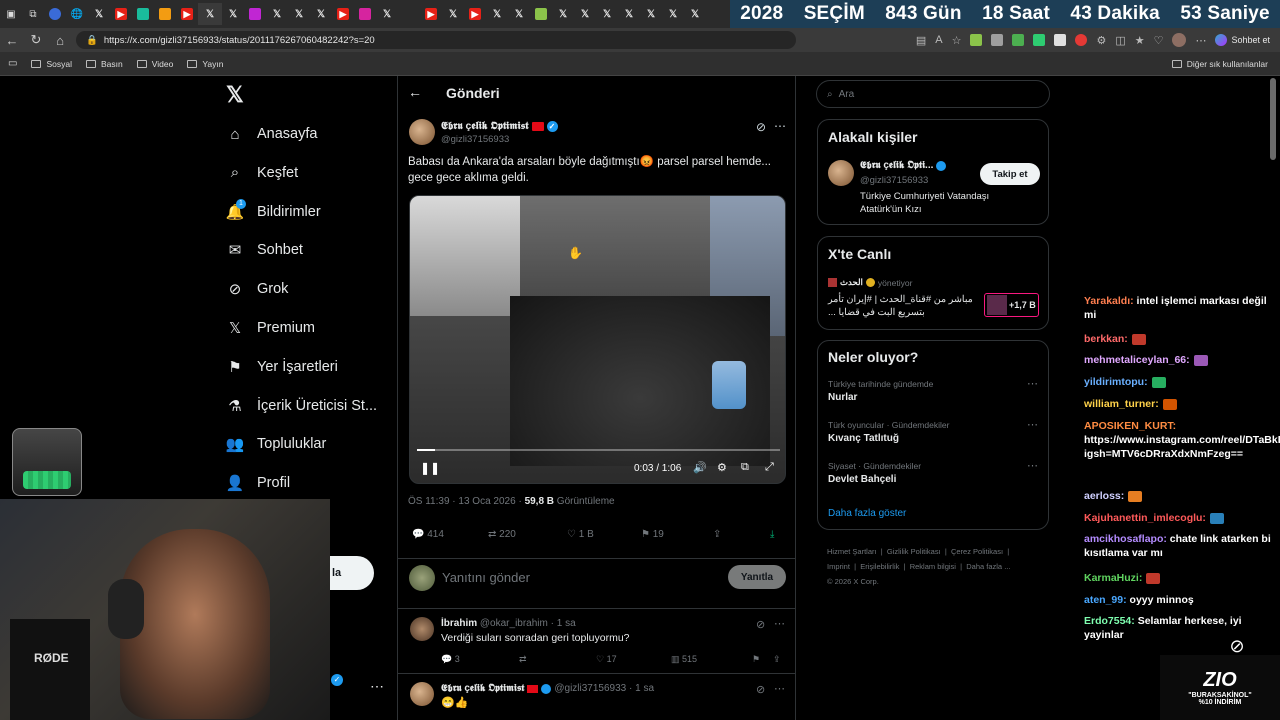 This screenshot has height=720, width=1280. Describe the element at coordinates (921, 40) in the screenshot. I see `reader-icon: ▤` at that location.